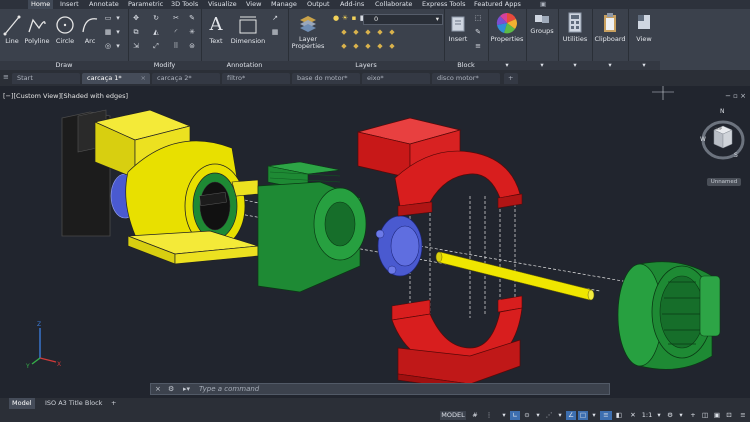 This screenshot has width=750, height=422. I want to click on hatch-icon: ▦, so click(108, 32).